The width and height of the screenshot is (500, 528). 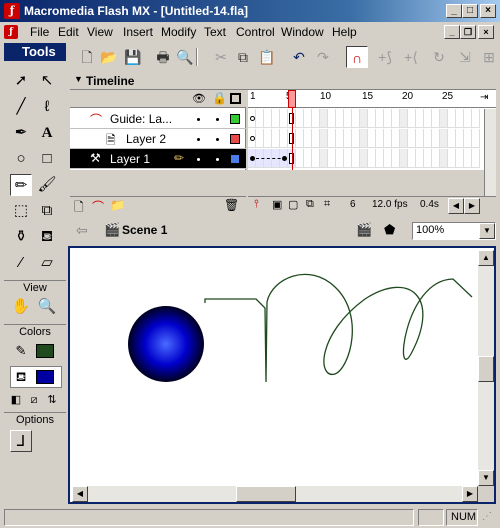 What do you see at coordinates (12, 11) in the screenshot?
I see `flash-app-icon: ƒ` at bounding box center [12, 11].